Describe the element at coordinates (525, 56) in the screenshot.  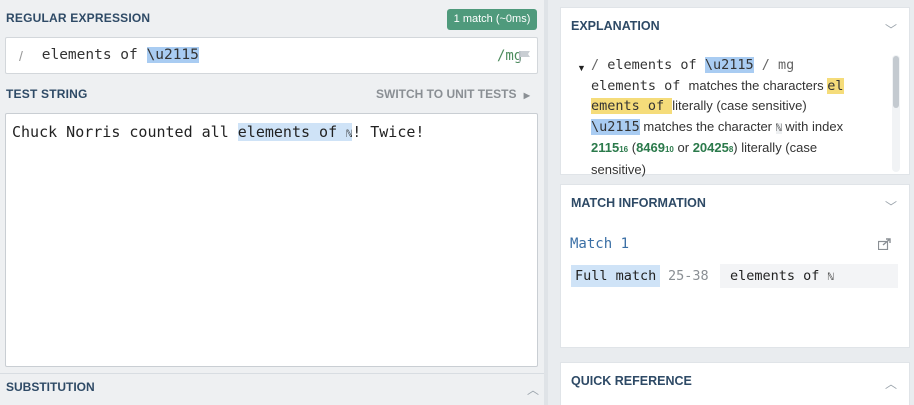
I see `flag-icon` at that location.